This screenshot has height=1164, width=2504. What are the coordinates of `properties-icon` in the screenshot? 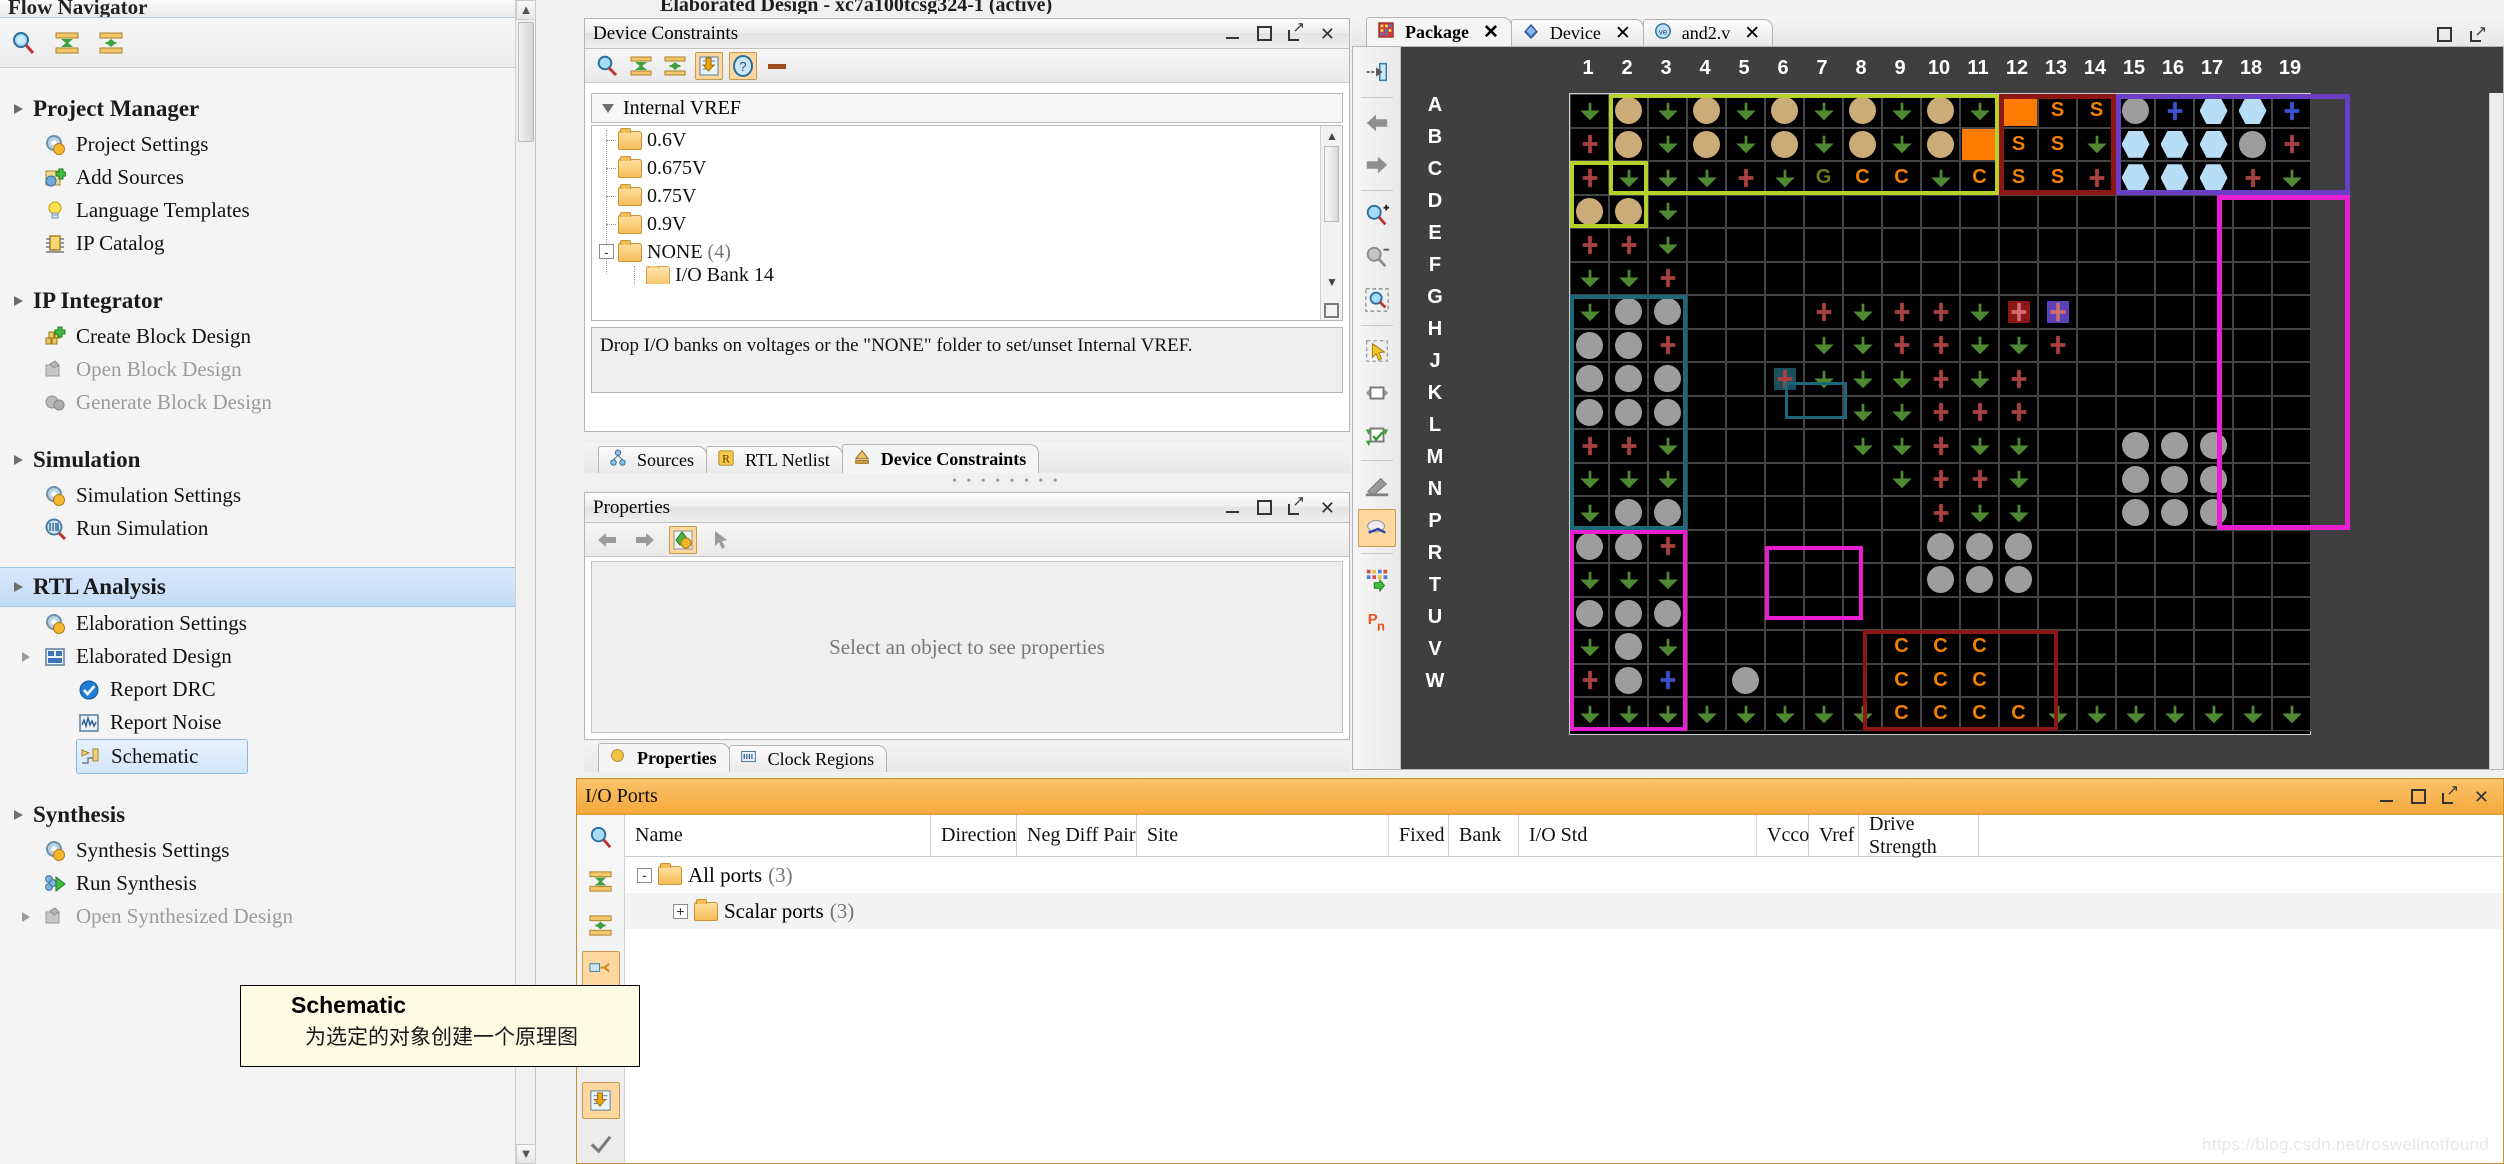 It's located at (683, 539).